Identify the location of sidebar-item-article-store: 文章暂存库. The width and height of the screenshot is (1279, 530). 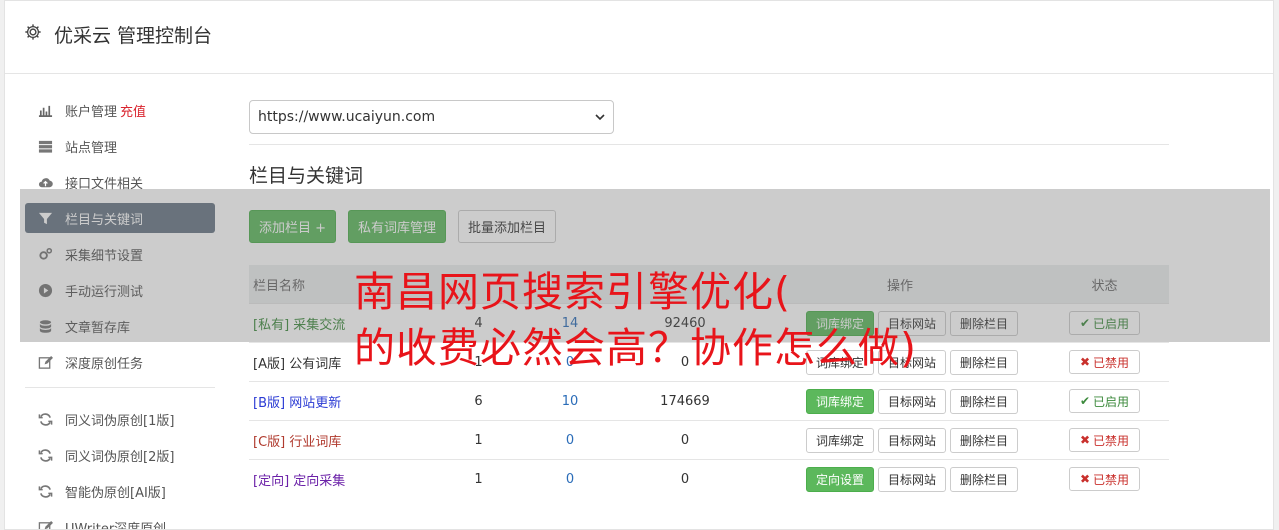
(120, 326).